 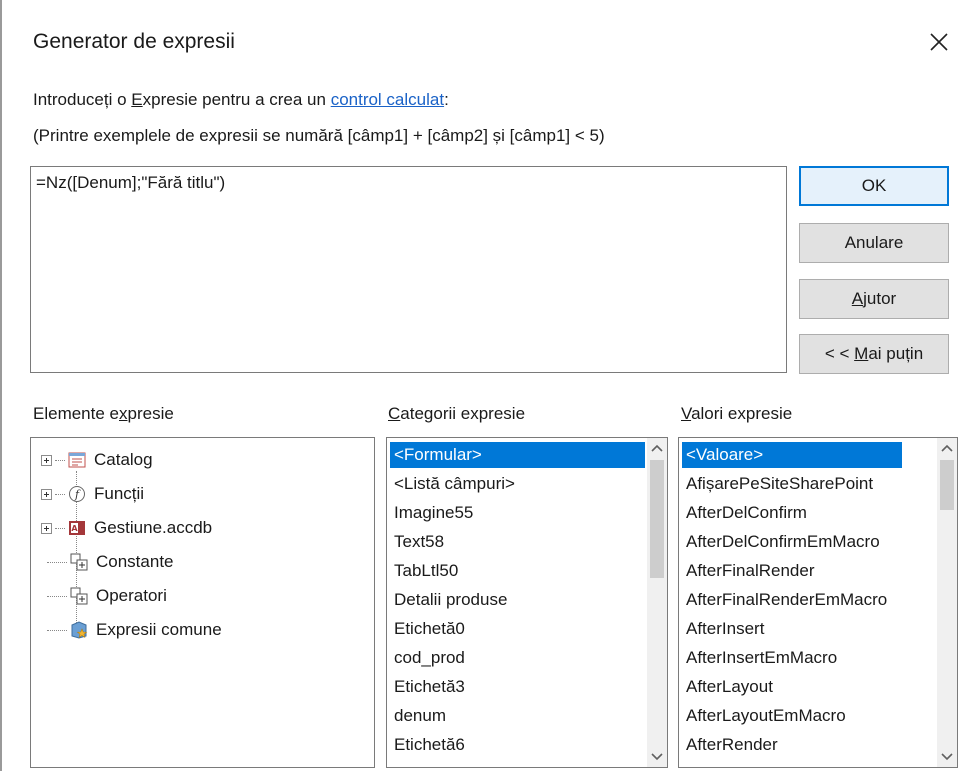 I want to click on dialog-title: Generator de expresii, so click(x=134, y=41).